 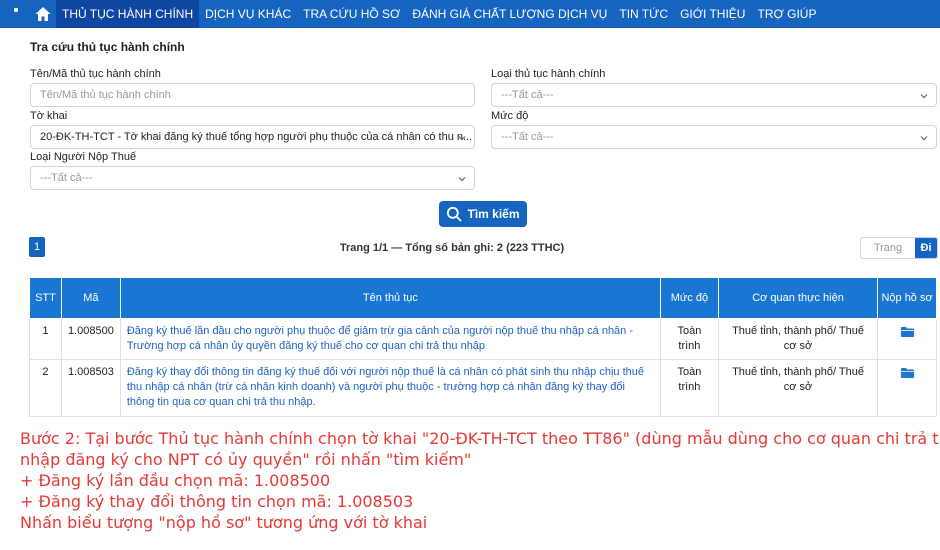 I want to click on procedure-type-select: ---Tất cả---, so click(x=714, y=95).